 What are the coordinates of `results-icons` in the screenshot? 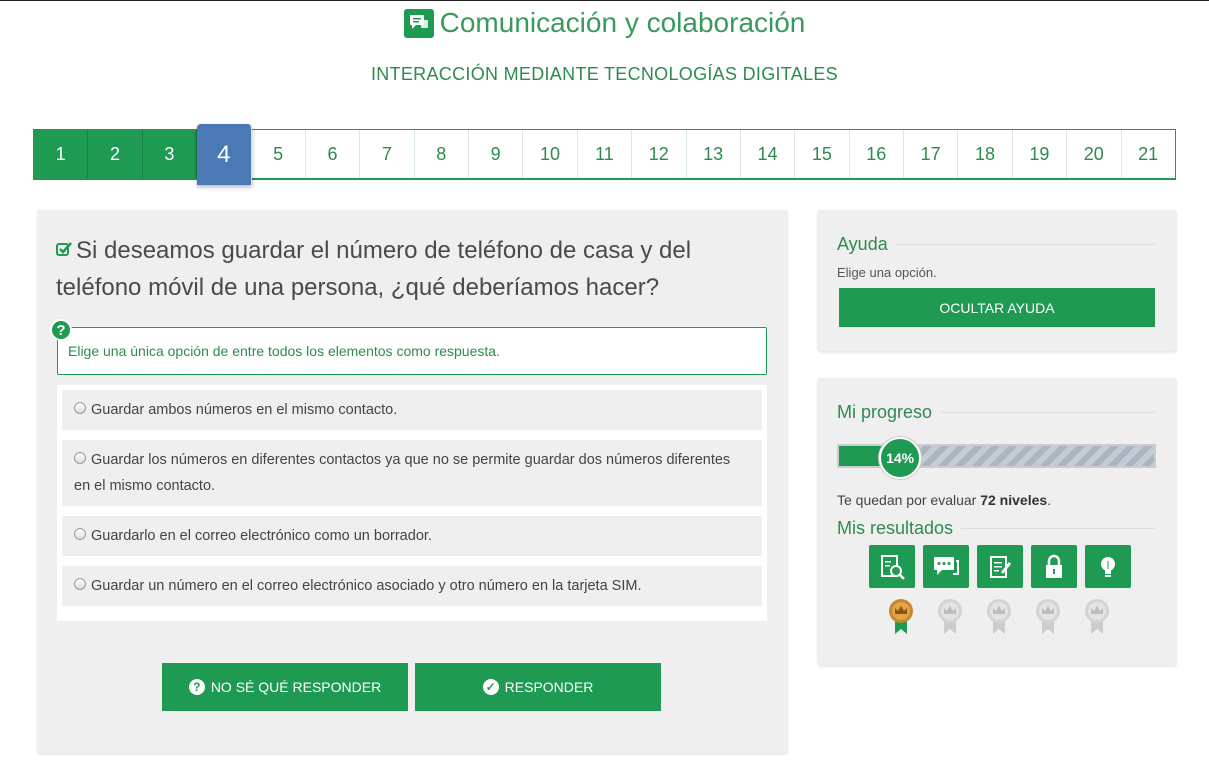 It's located at (1000, 566).